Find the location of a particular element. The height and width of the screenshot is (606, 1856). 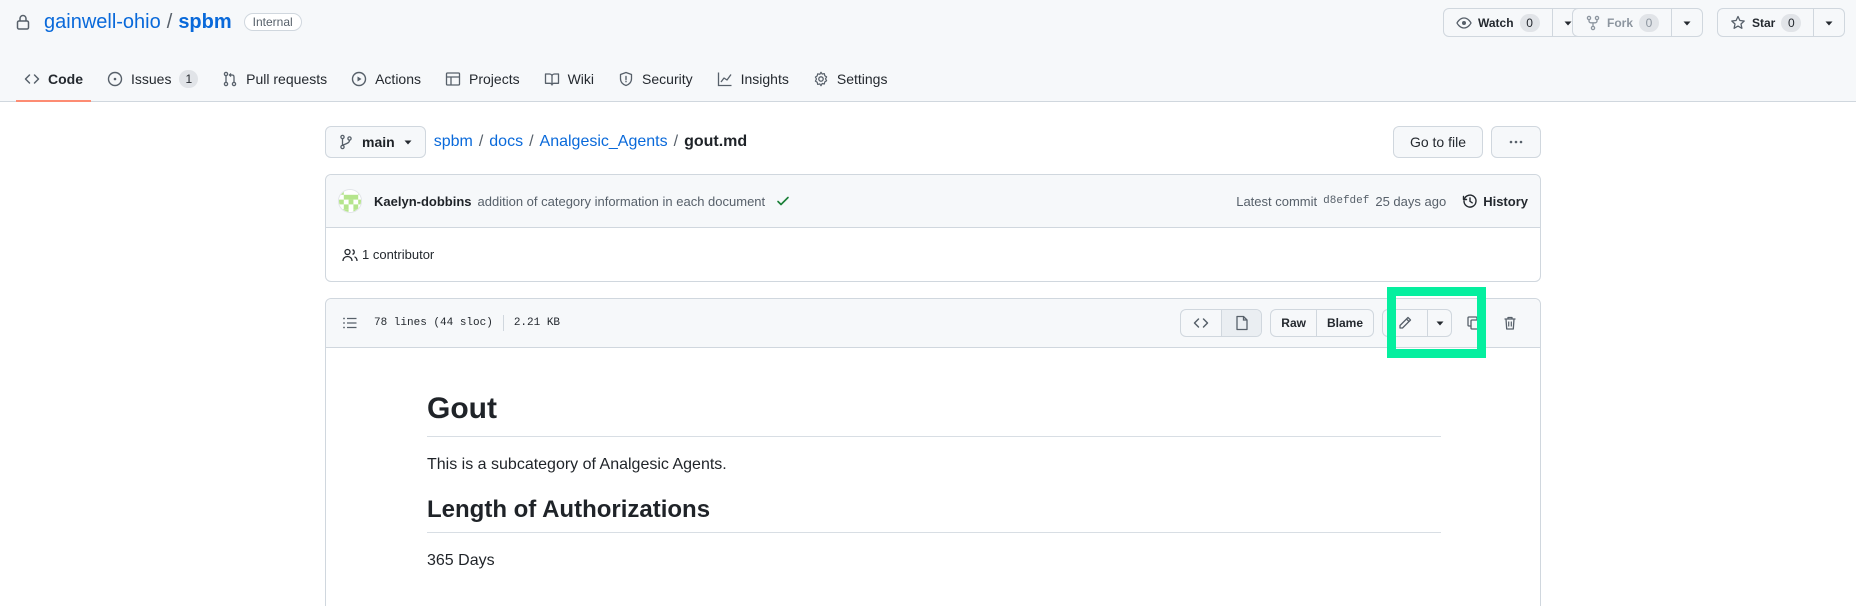

people-icon is located at coordinates (350, 255).